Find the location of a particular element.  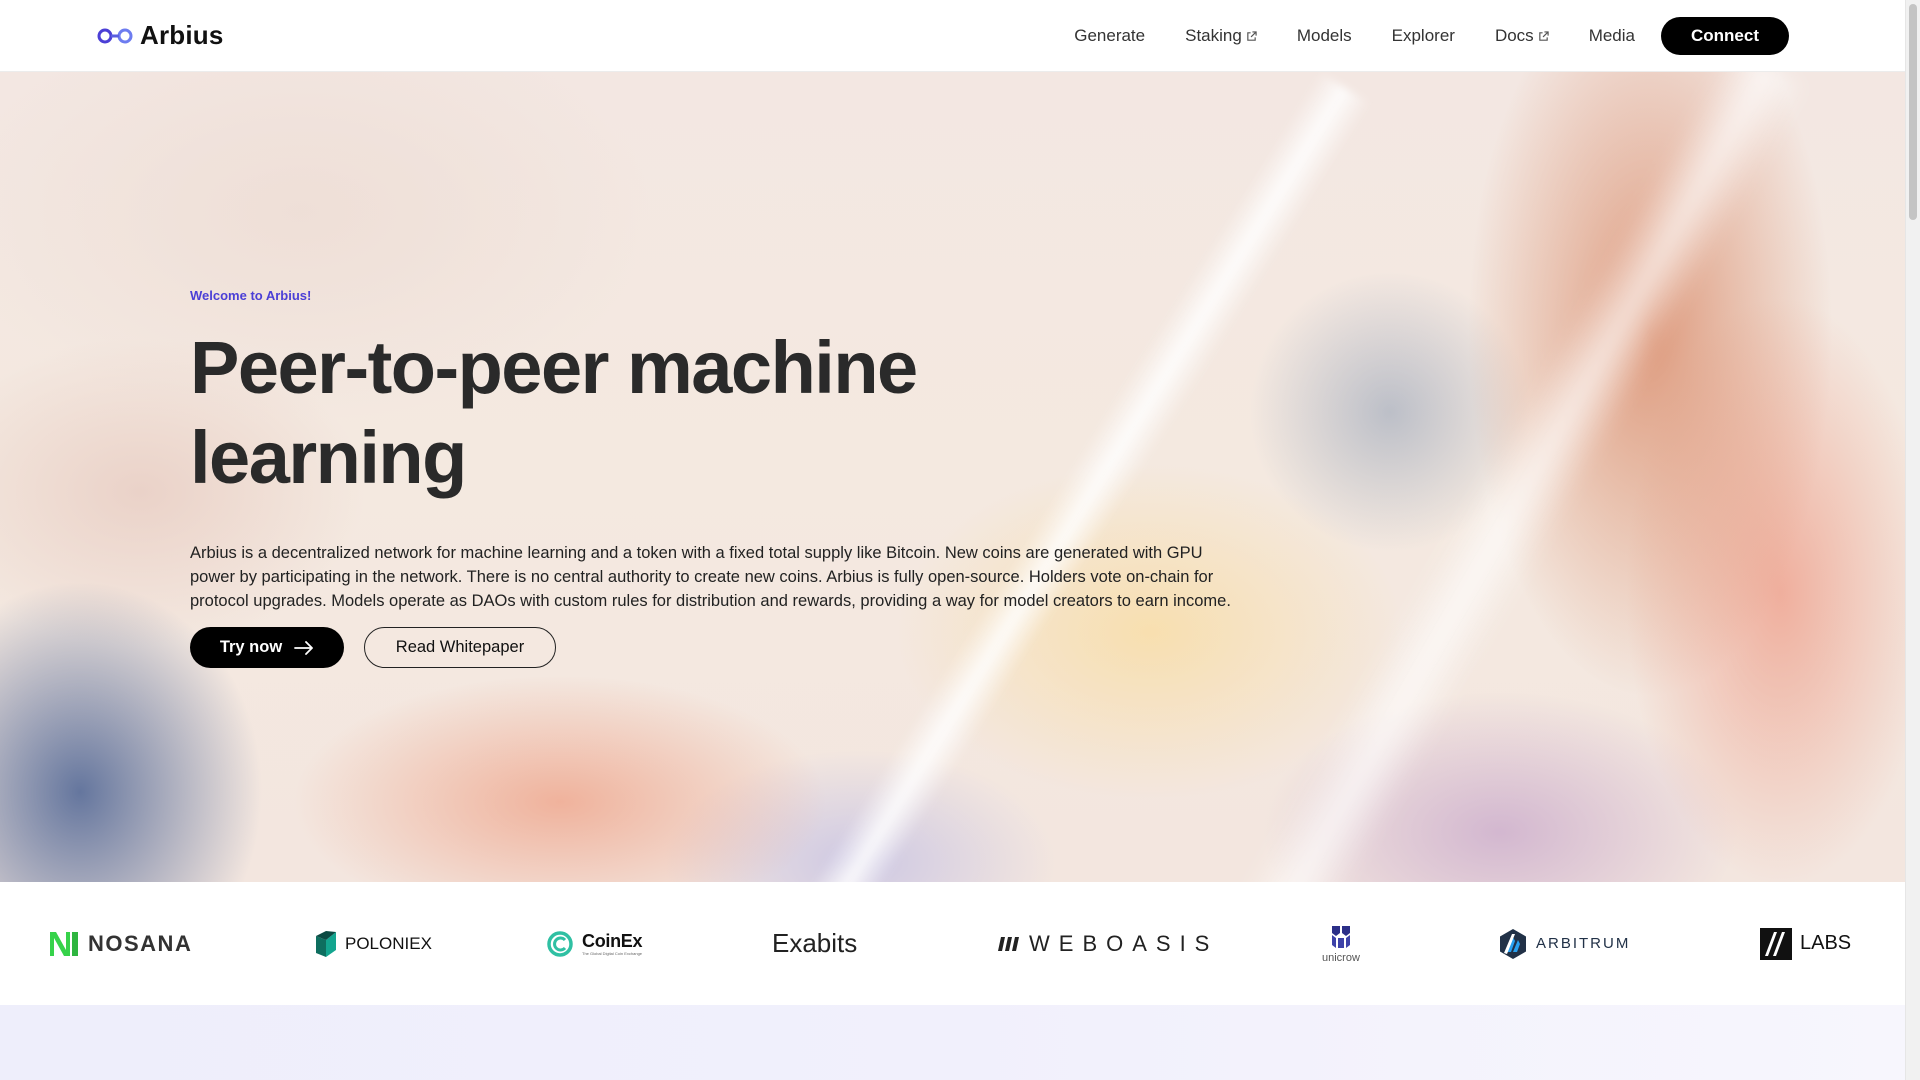

nav-generate-label: Generate is located at coordinates (1110, 35).